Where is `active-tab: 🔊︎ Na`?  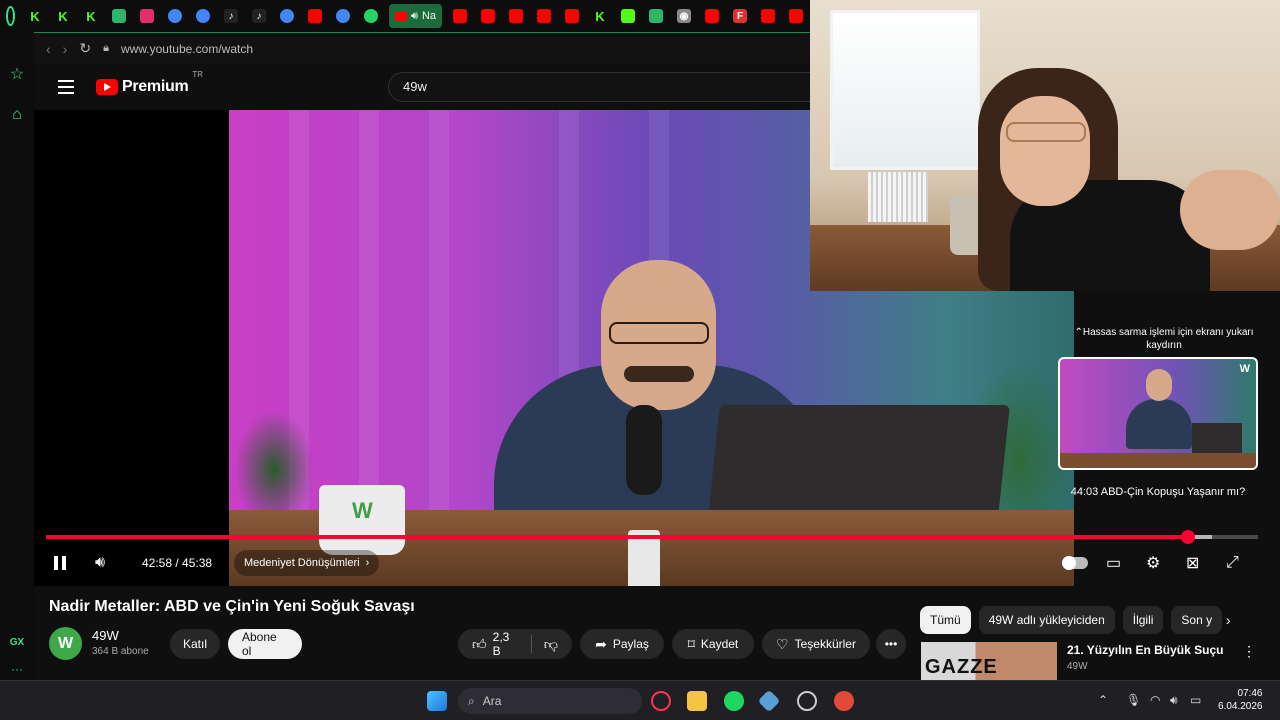
active-tab: 🔊︎ Na is located at coordinates (415, 16).